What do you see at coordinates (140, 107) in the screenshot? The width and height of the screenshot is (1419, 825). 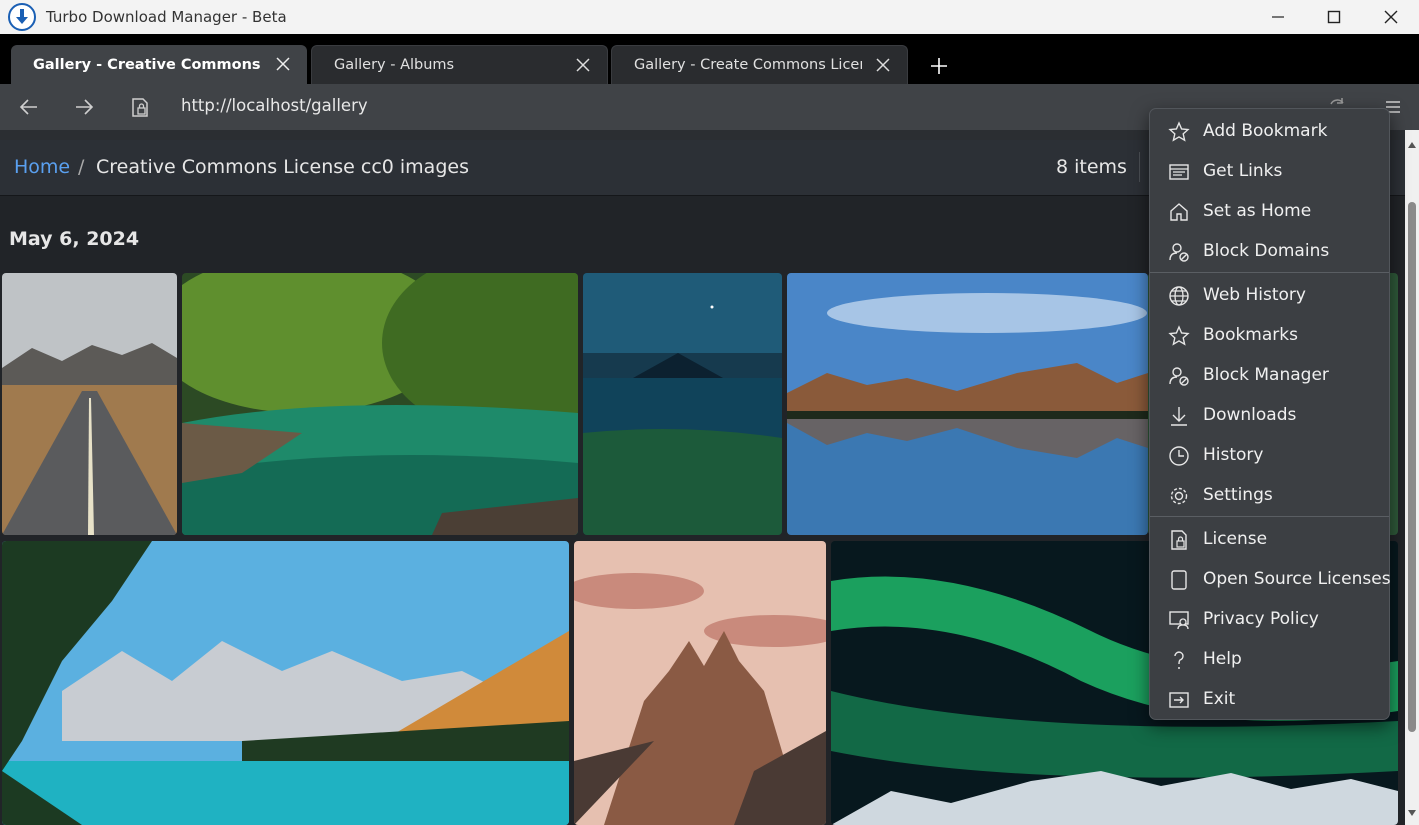 I see `site-lock-icon` at bounding box center [140, 107].